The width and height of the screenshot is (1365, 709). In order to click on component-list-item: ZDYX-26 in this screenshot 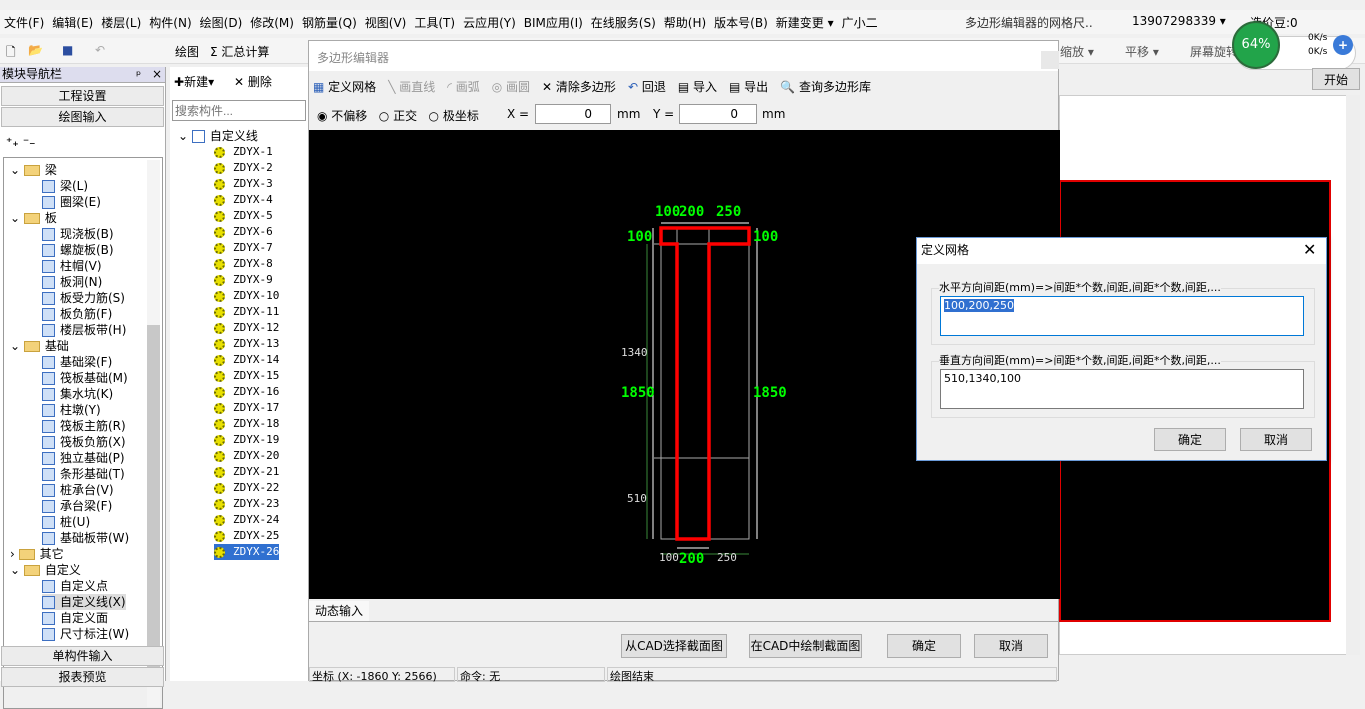, I will do `click(247, 552)`.